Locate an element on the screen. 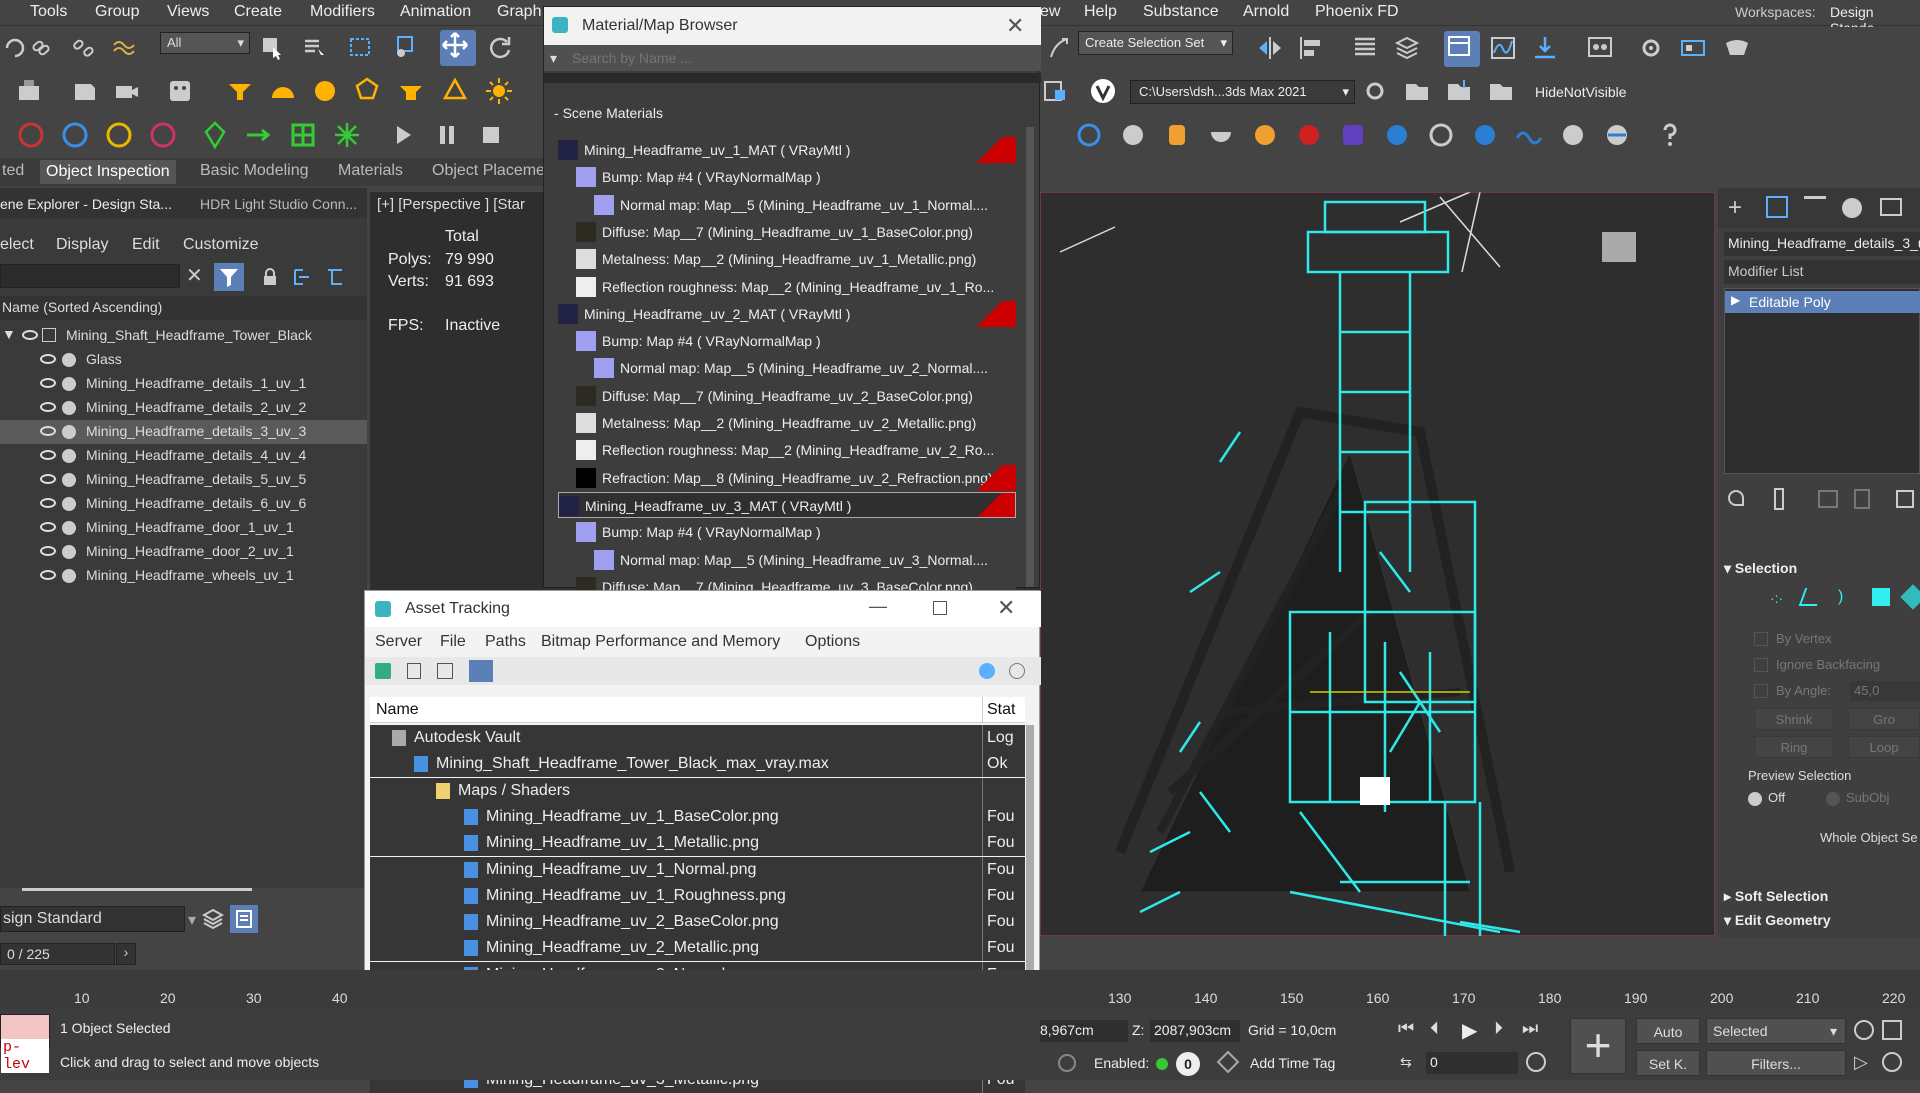  scatter-grid-icon is located at coordinates (303, 135).